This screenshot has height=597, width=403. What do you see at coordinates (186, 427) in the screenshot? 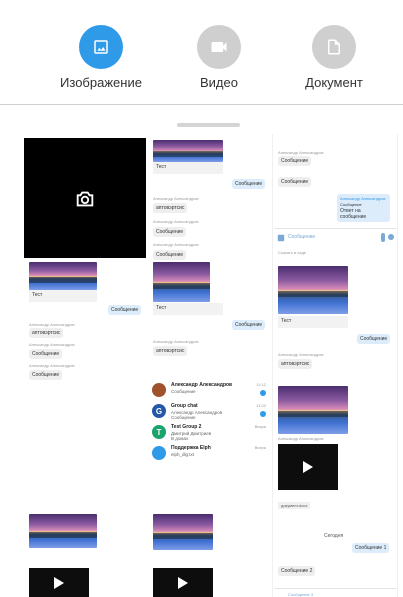
I see `chat-title: Test Group 2` at bounding box center [186, 427].